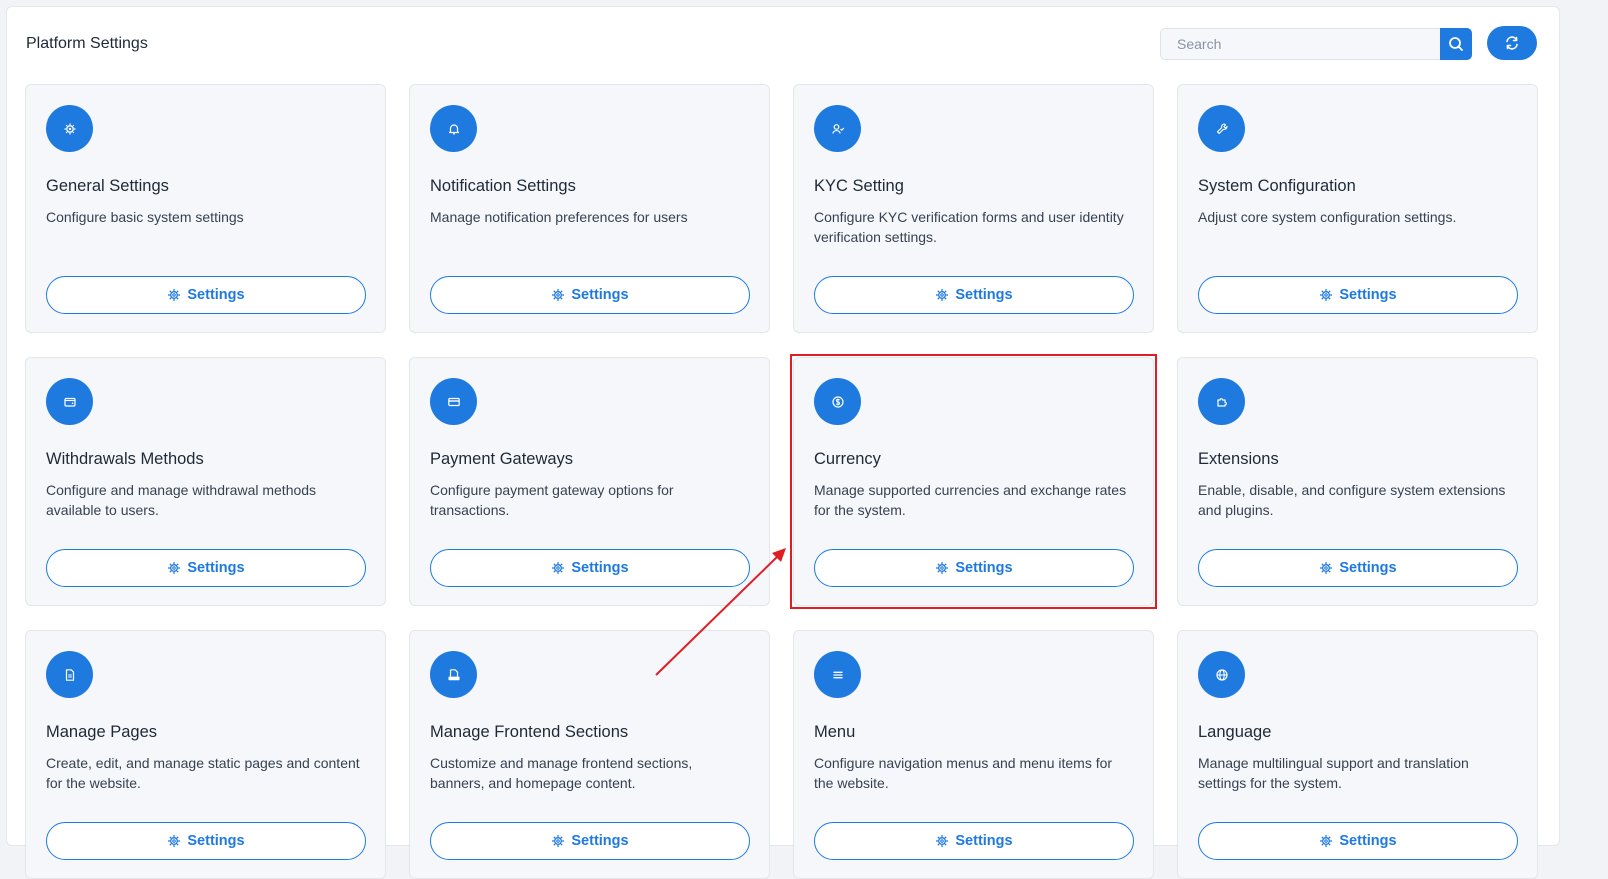 The width and height of the screenshot is (1608, 879). I want to click on menu-icon-badge, so click(837, 674).